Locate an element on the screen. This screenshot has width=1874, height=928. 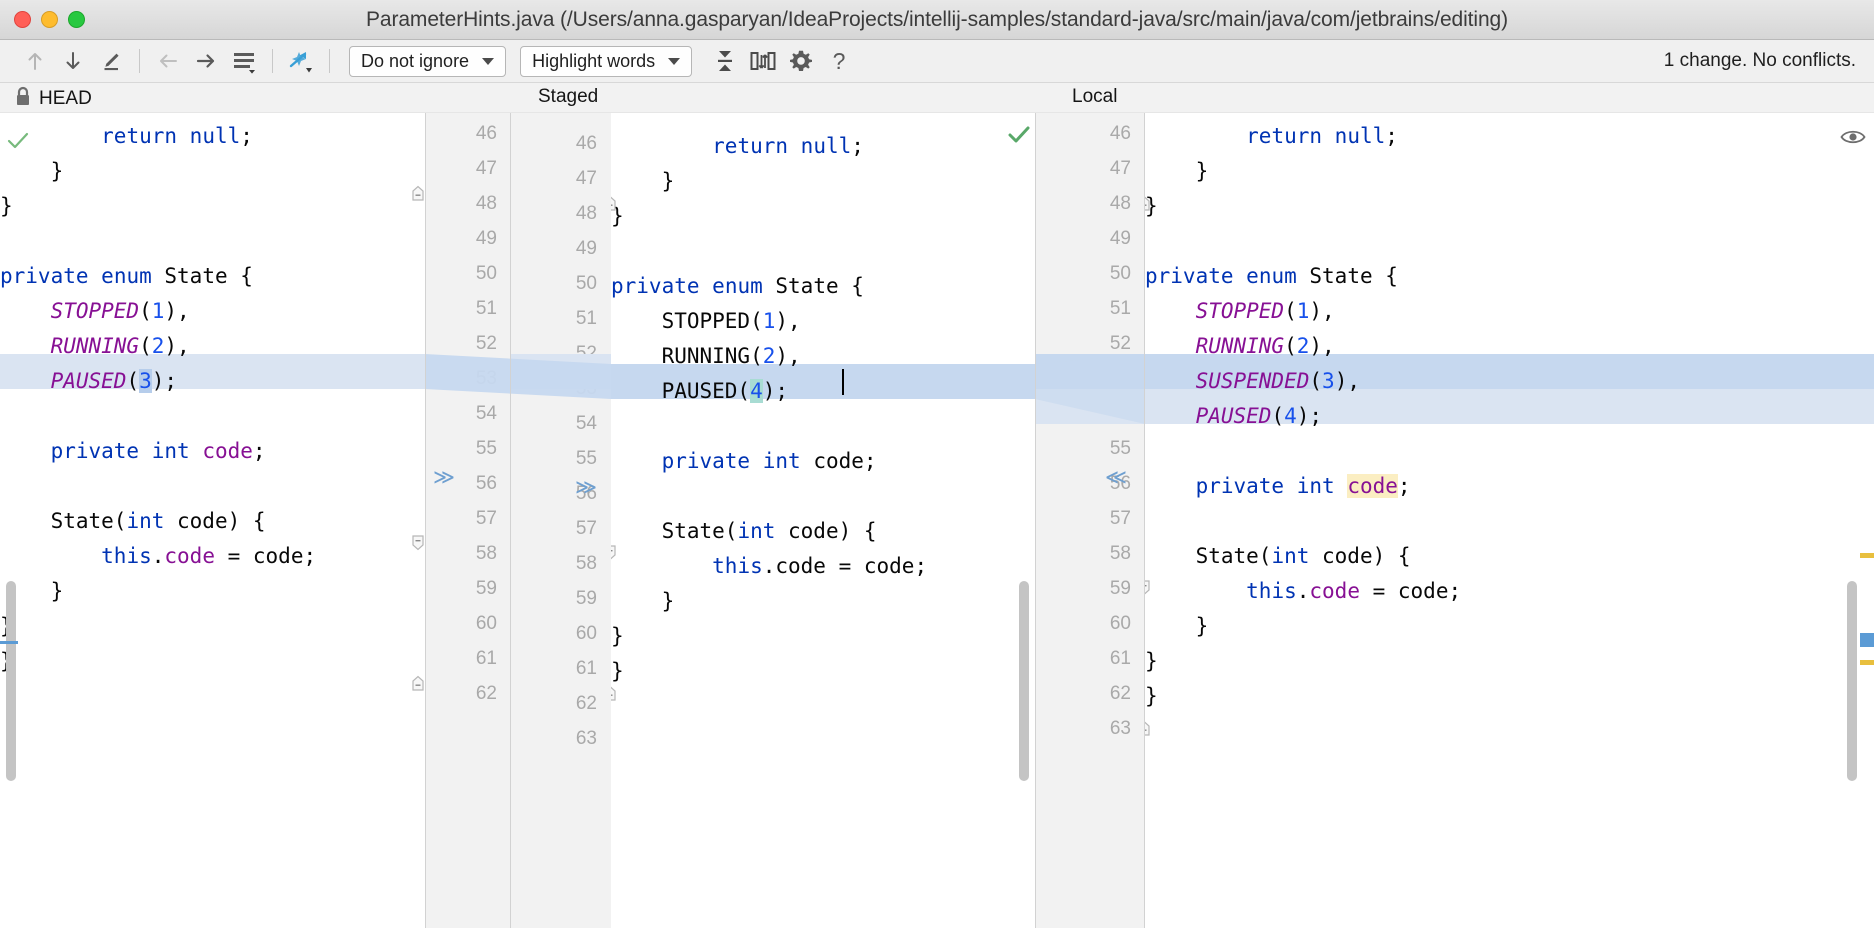
accept-to-center-from-local-icon: ≪ is located at coordinates (1116, 477).